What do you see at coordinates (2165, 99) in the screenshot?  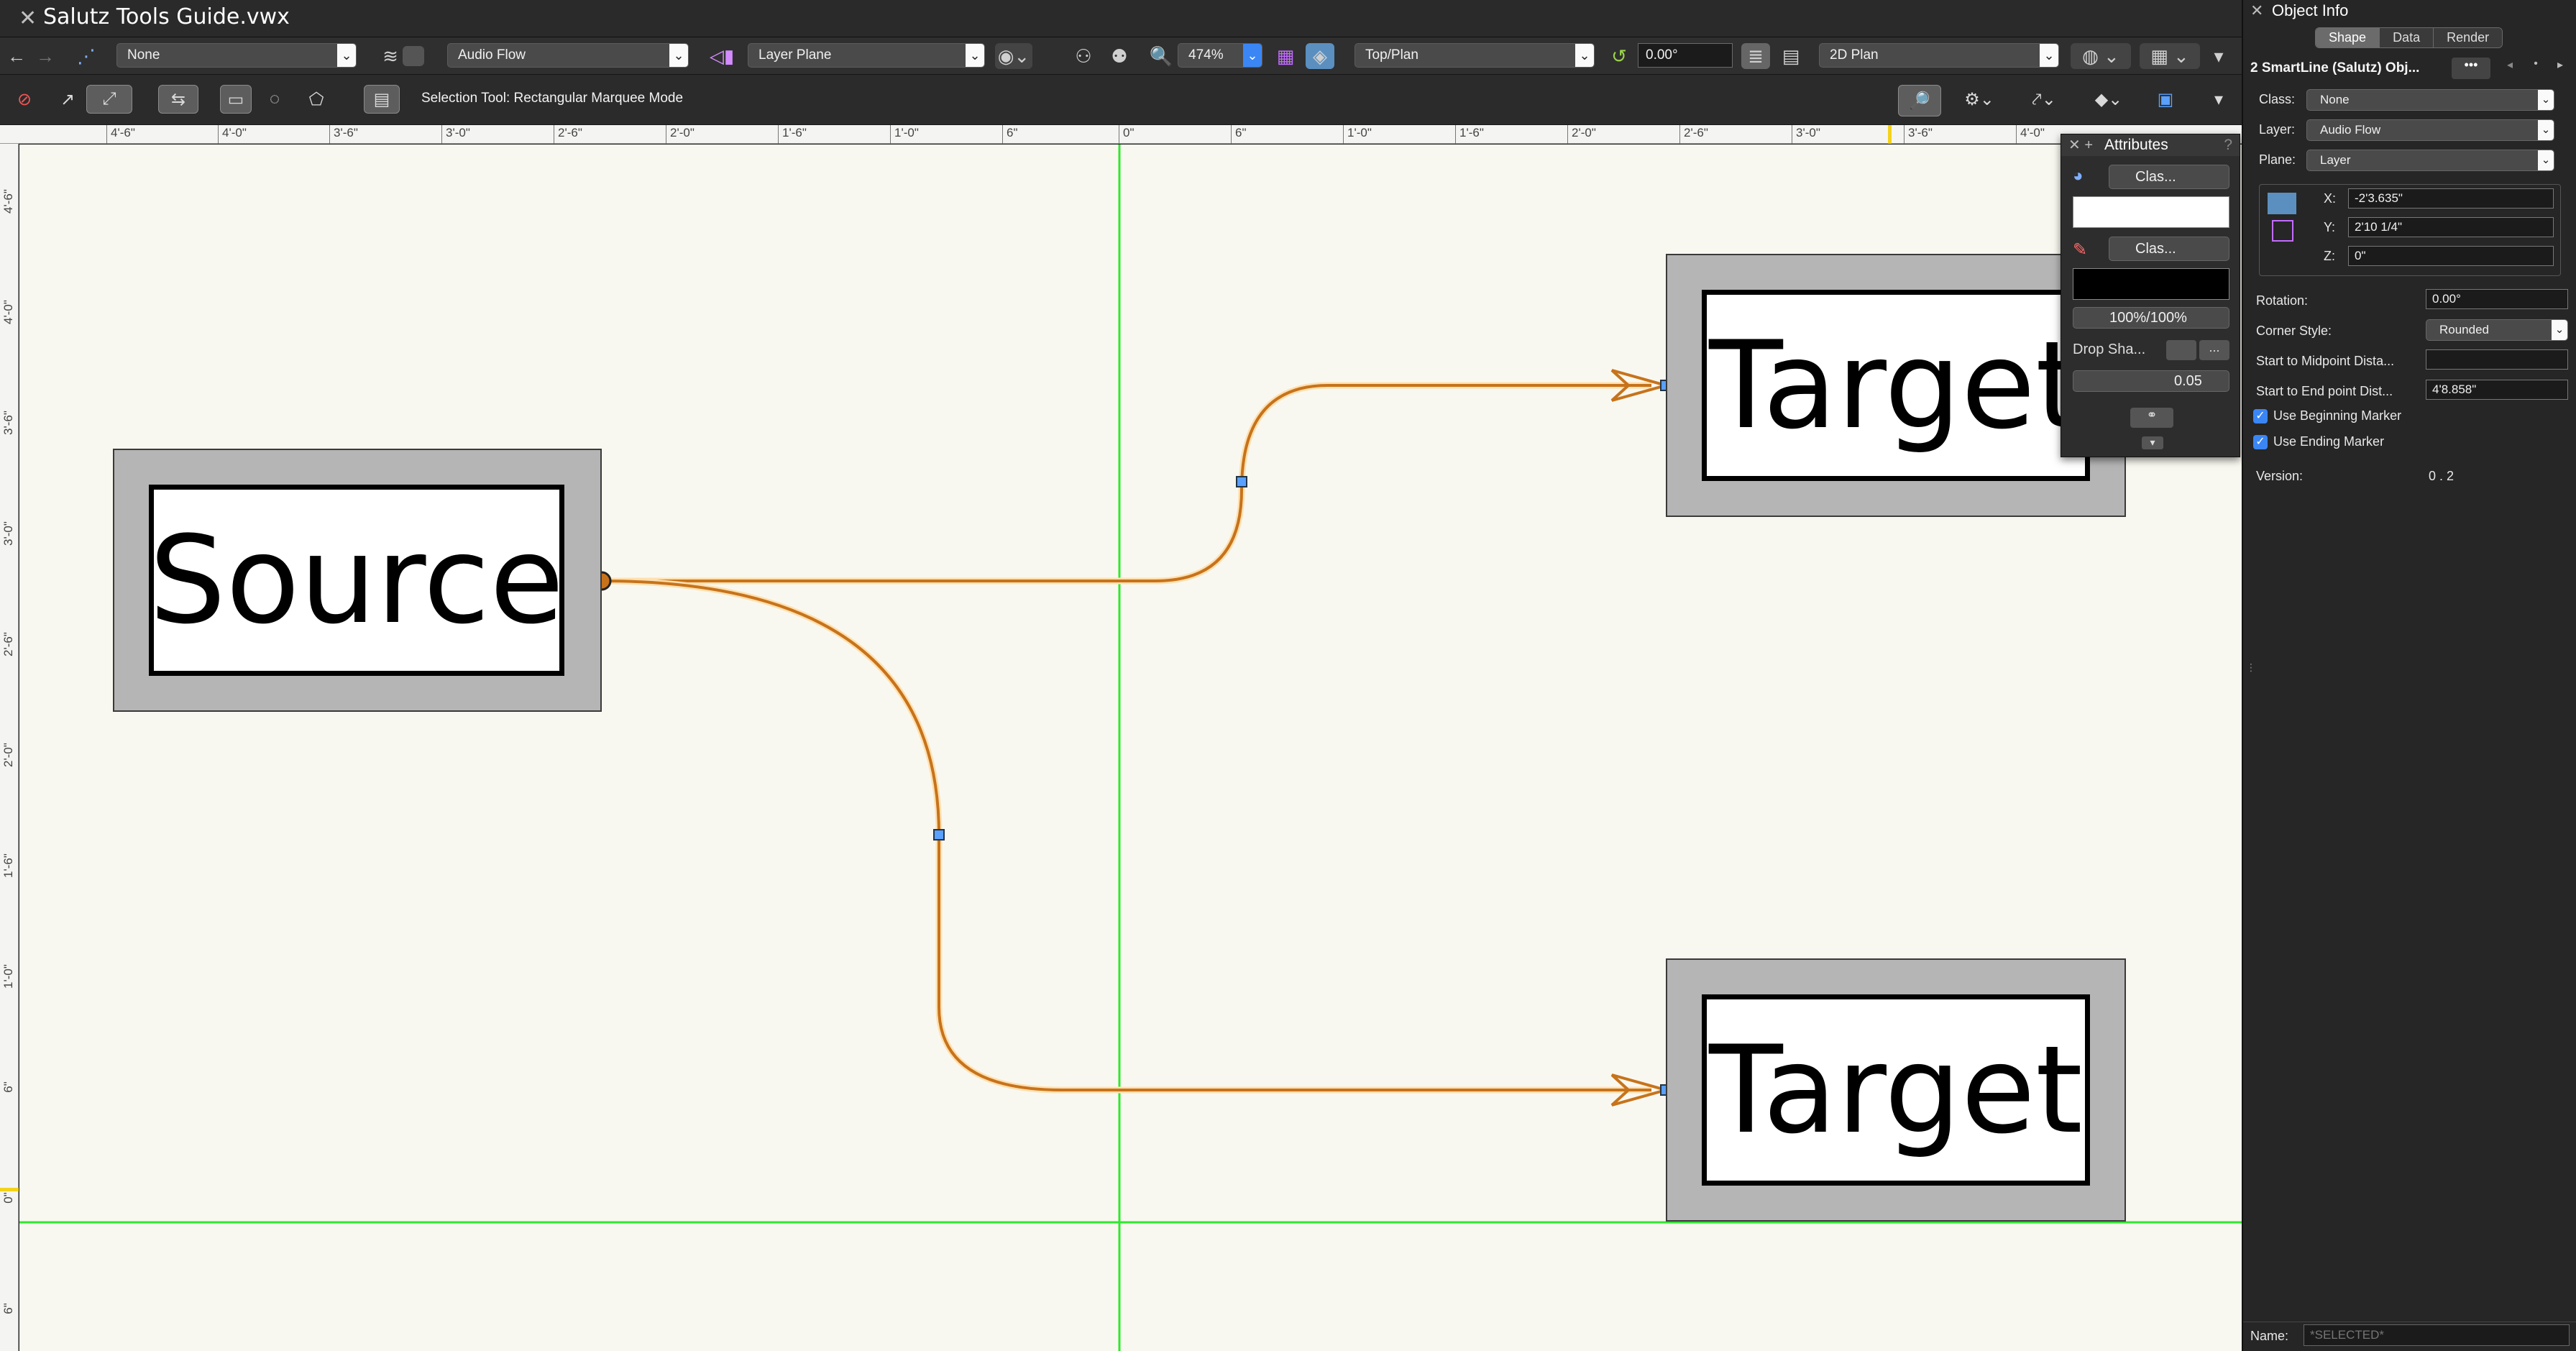 I see `clip-cube-icon: ▣` at bounding box center [2165, 99].